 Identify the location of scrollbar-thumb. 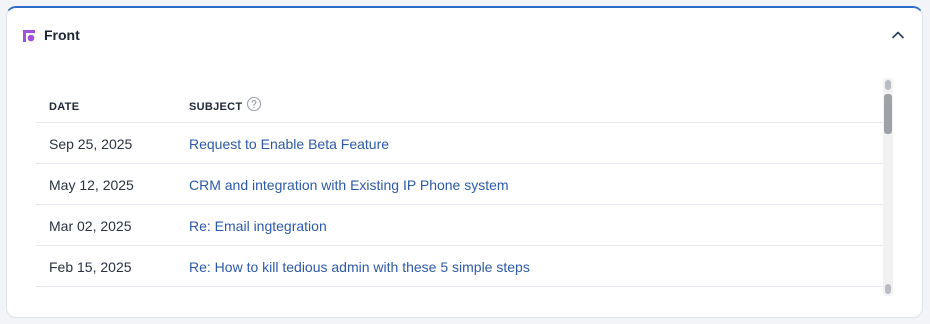
(888, 114).